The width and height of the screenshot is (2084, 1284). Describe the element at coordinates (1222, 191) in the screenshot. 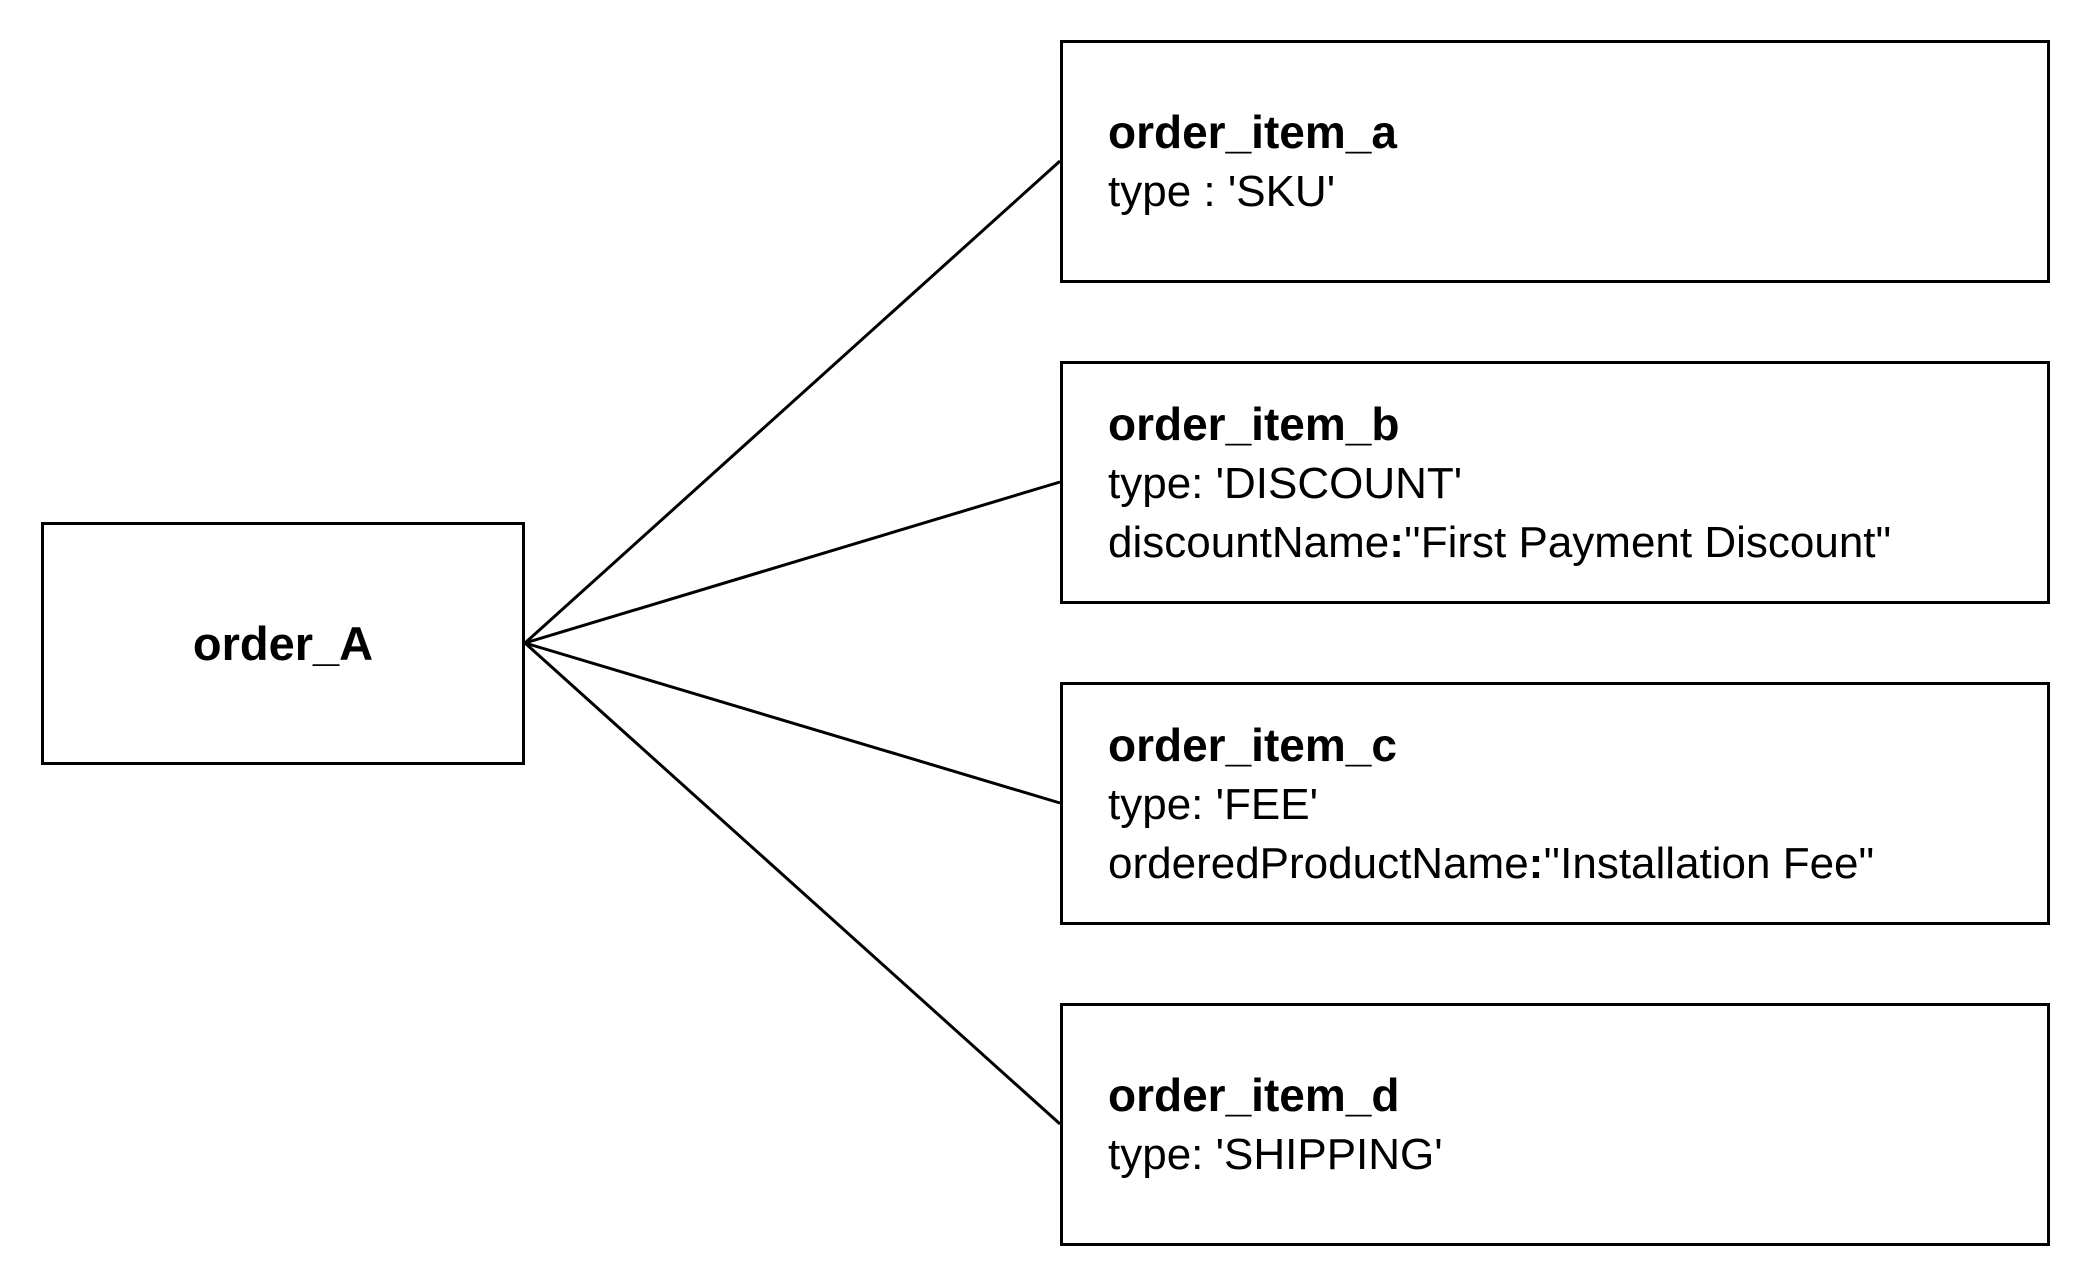

I see `order-item-a-type: type : 'SKU'` at that location.